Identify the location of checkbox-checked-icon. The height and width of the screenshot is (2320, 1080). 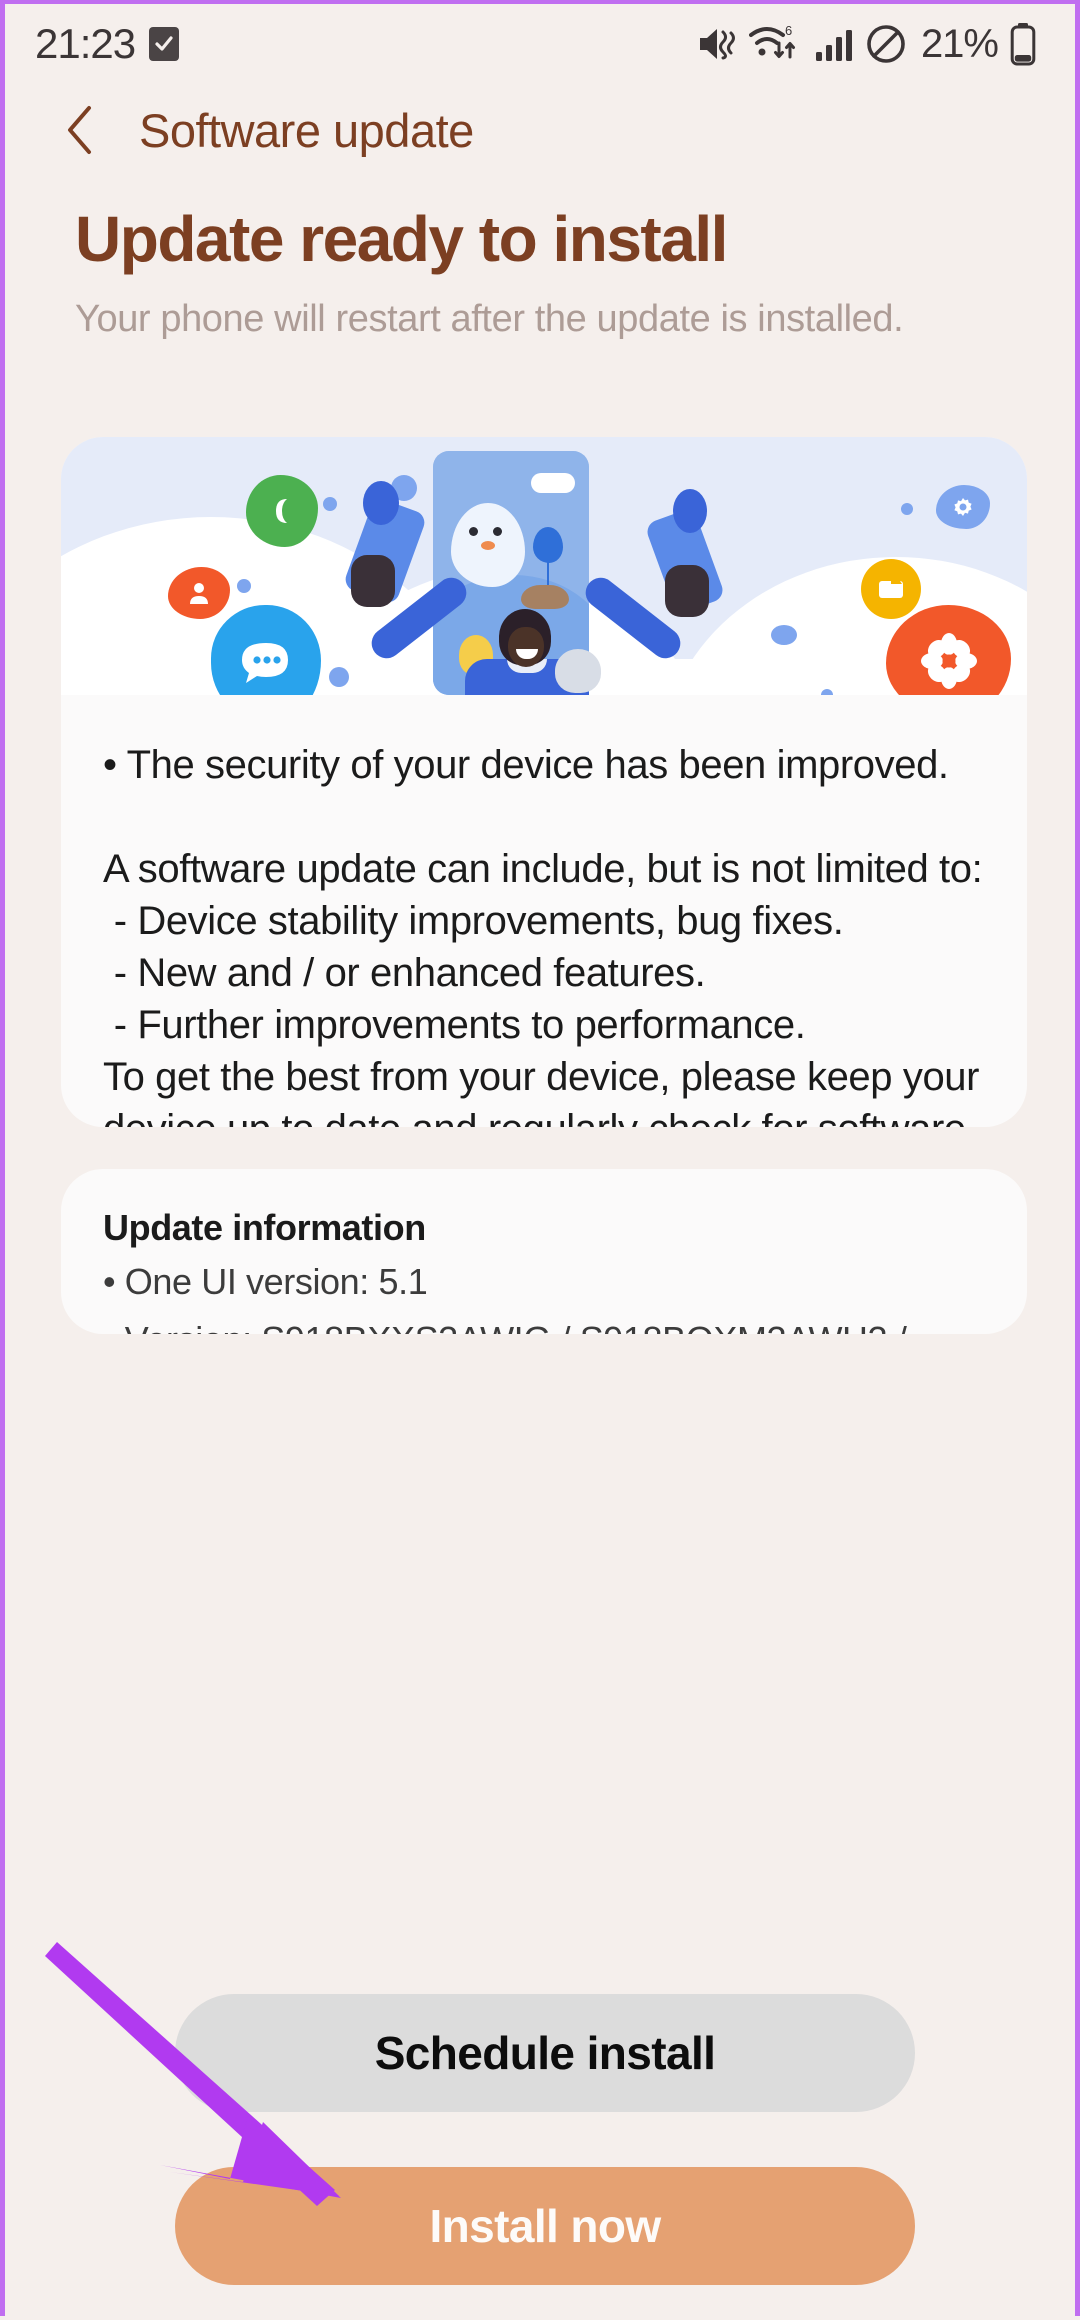
(164, 44).